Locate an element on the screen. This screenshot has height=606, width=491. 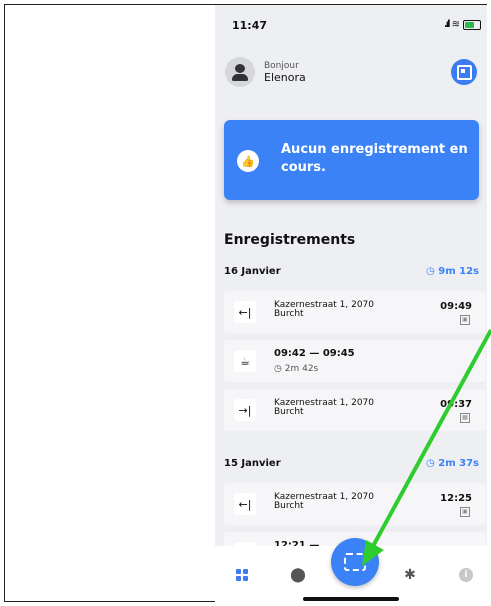
tab-locations: ⬤ is located at coordinates (298, 575).